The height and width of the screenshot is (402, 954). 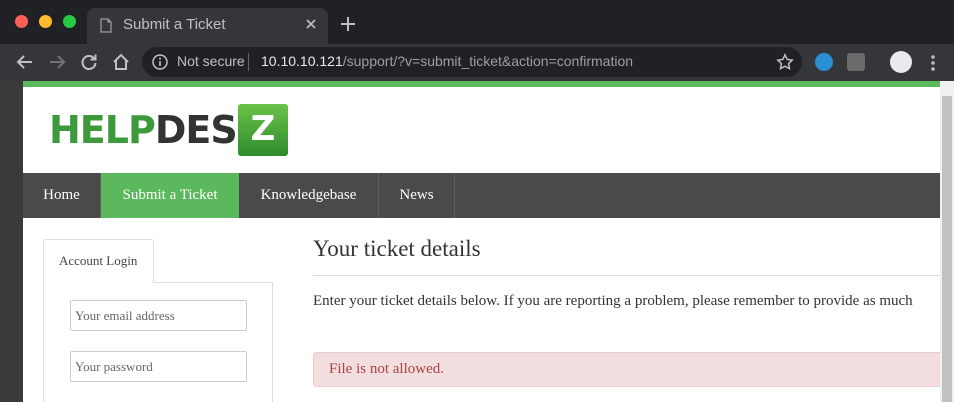 I want to click on browser-menu-icon, so click(x=933, y=63).